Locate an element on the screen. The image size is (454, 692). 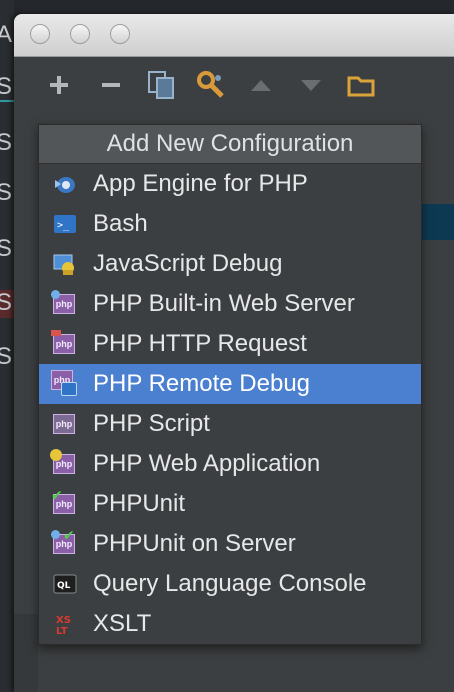
menu-item-php-built-in-web-server: php PHP Built-in Web Server is located at coordinates (230, 304).